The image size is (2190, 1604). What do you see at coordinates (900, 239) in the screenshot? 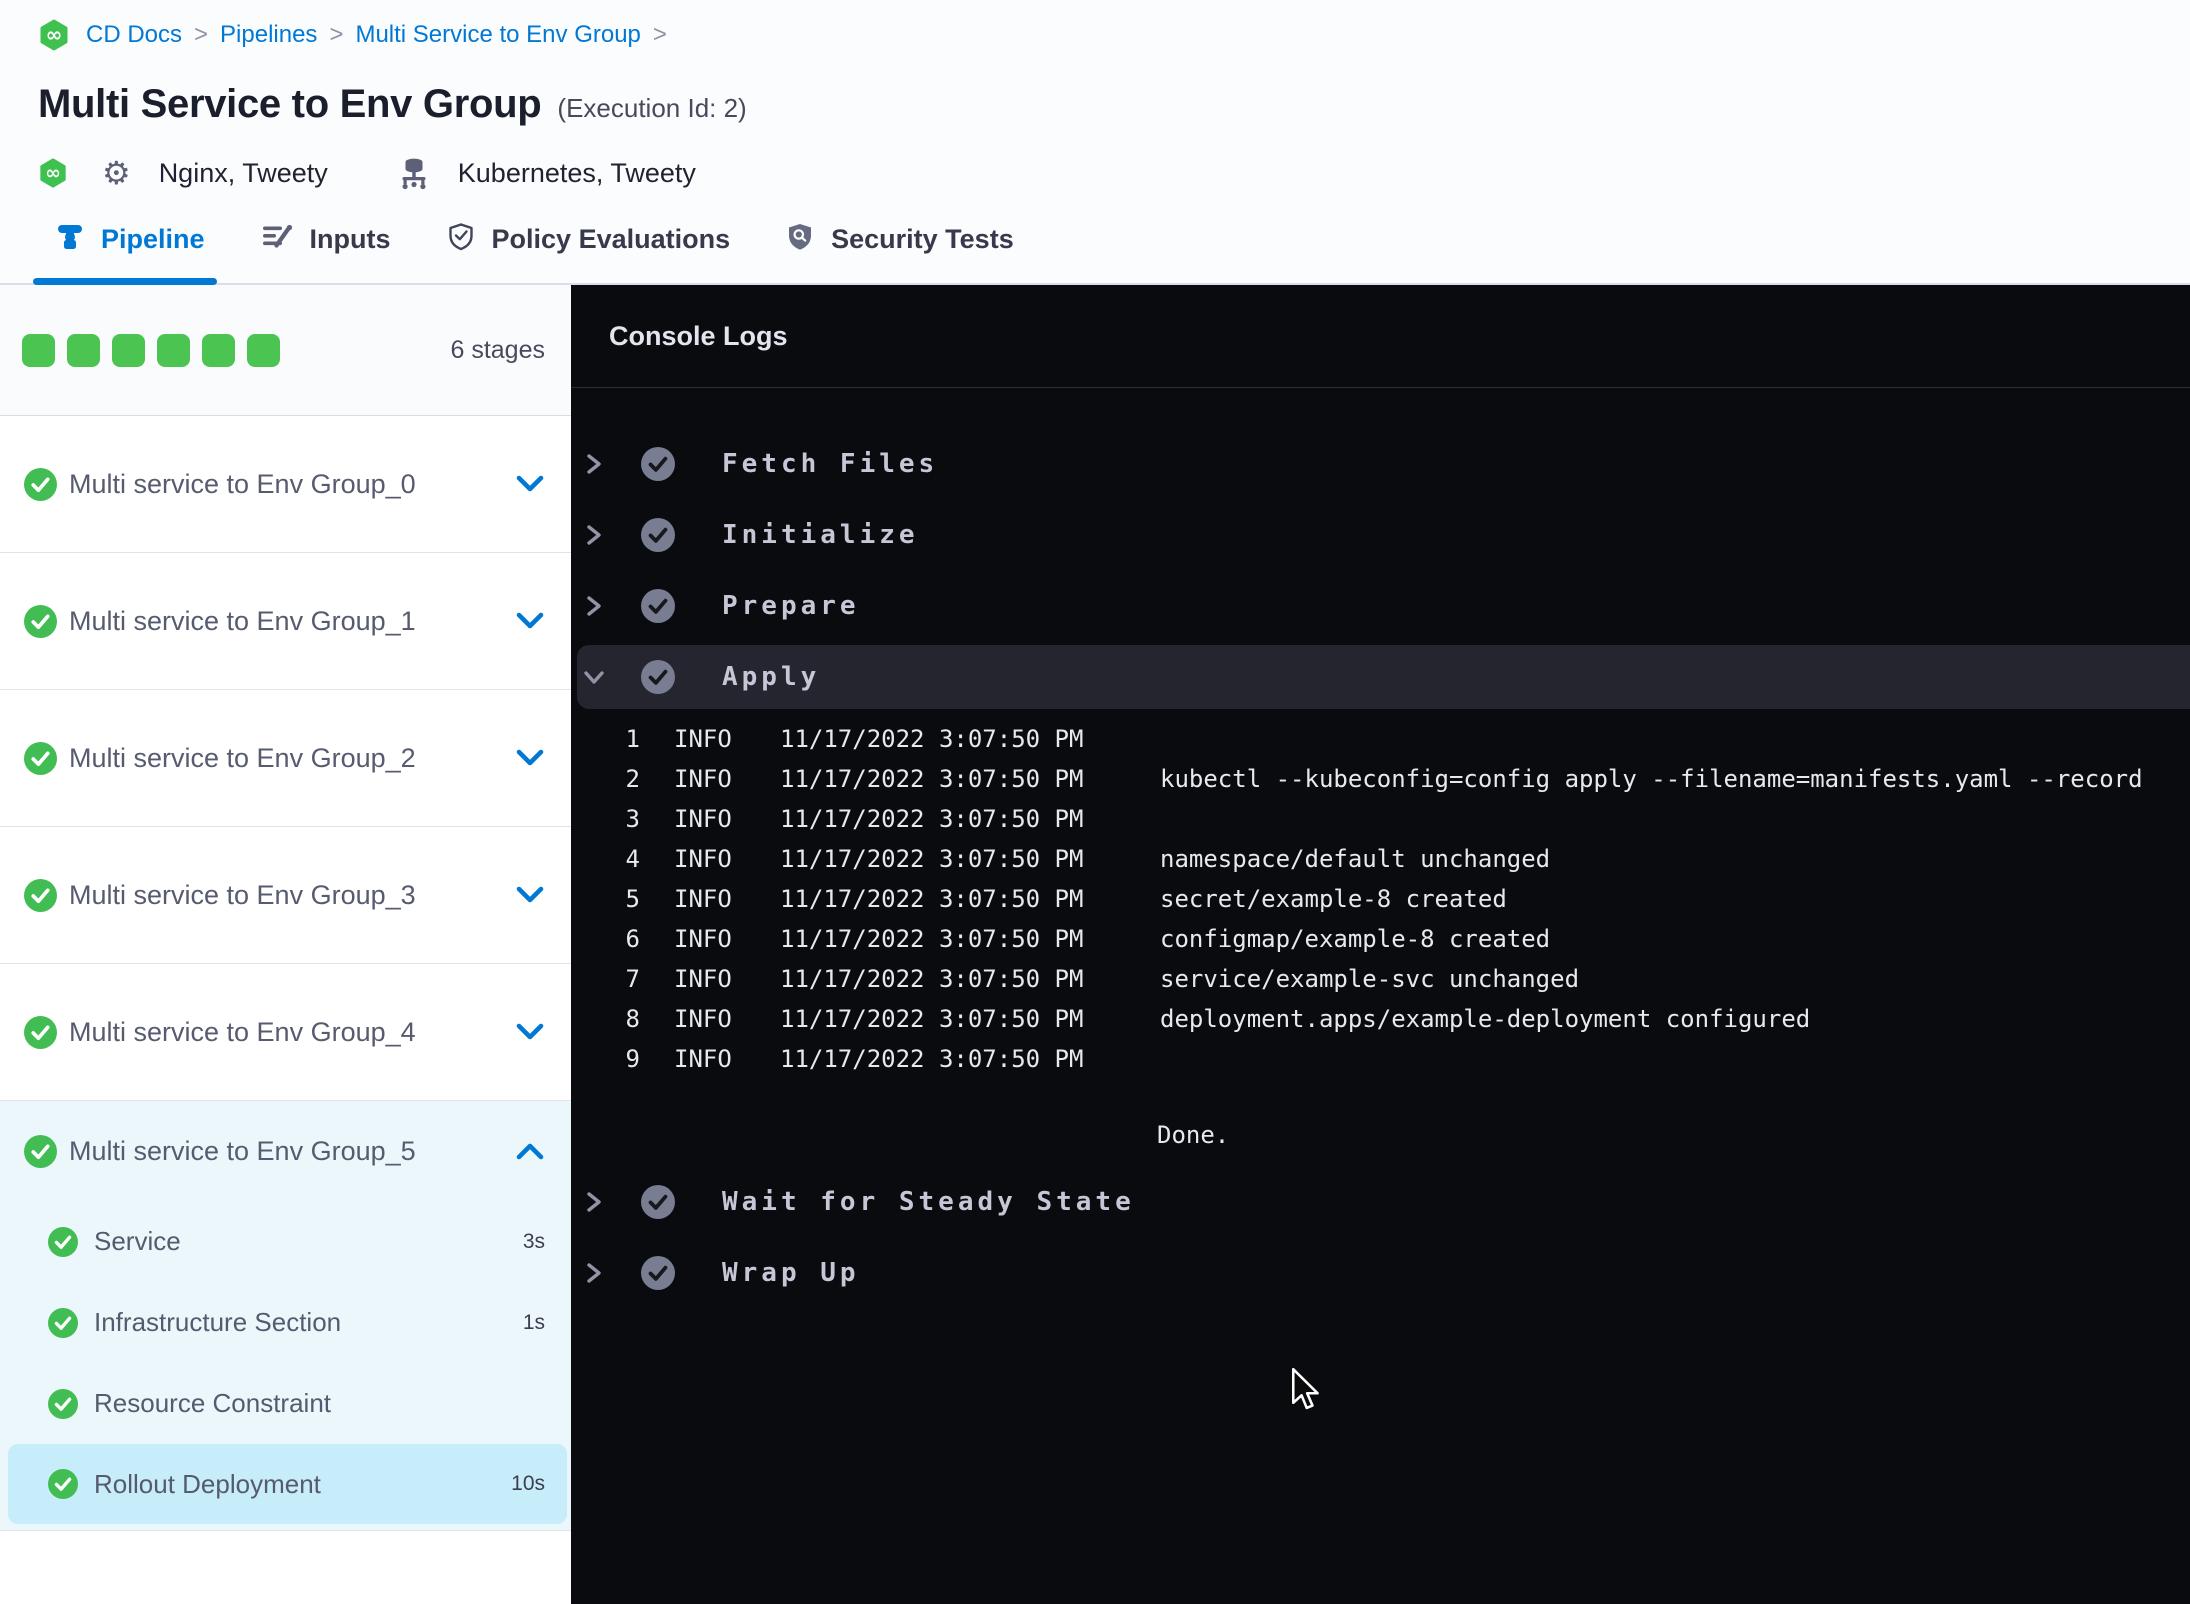
I see `tab-security-tests: Security Tests` at bounding box center [900, 239].